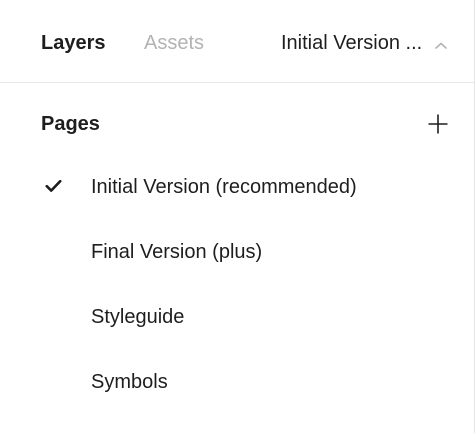 This screenshot has height=433, width=476. Describe the element at coordinates (174, 43) in the screenshot. I see `tab-assets: Assets` at that location.